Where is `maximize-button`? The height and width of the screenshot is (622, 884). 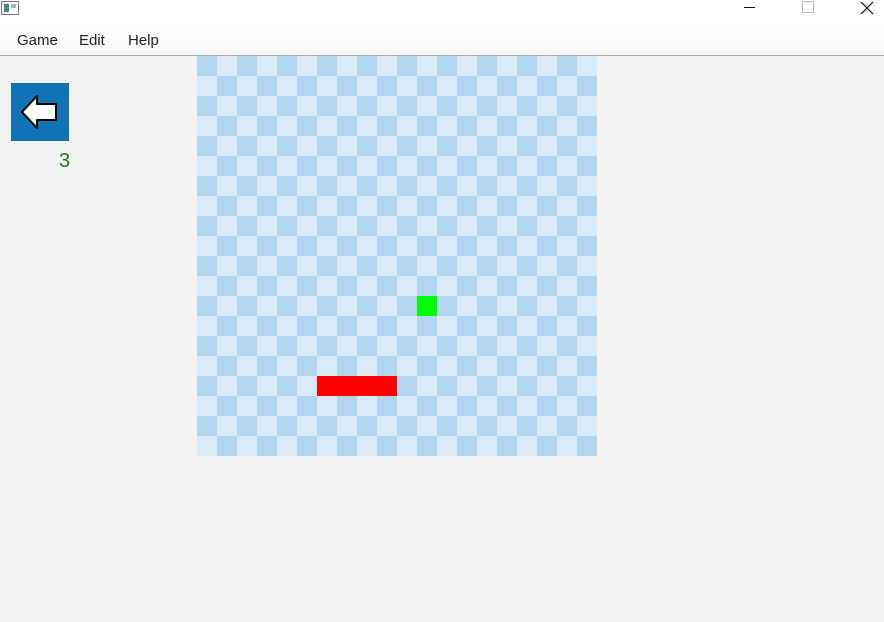
maximize-button is located at coordinates (808, 12).